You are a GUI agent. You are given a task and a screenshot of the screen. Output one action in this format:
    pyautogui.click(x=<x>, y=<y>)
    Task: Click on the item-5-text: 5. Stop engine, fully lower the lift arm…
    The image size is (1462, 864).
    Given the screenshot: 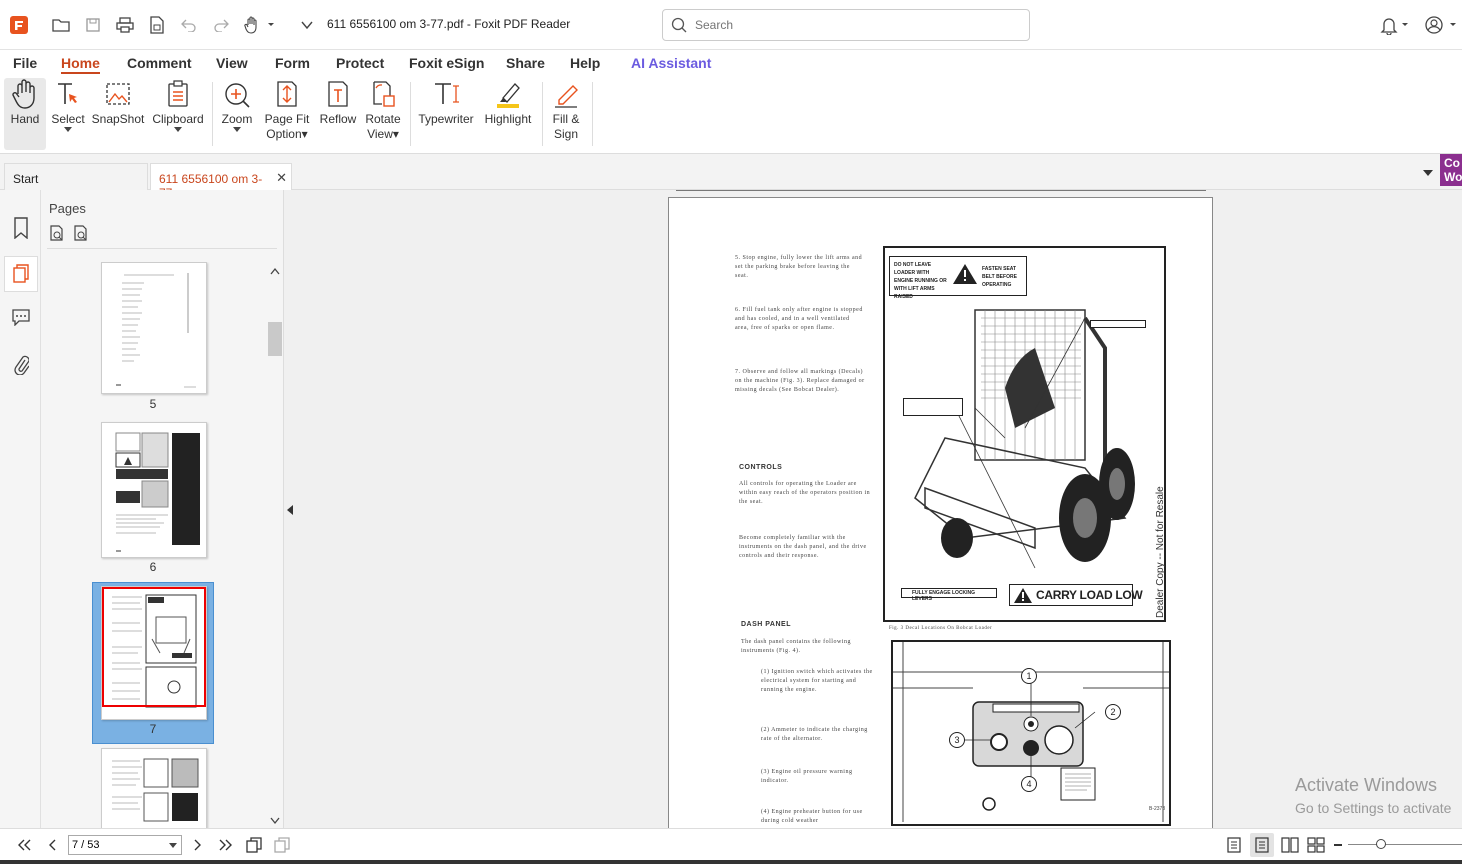 What is the action you would take?
    pyautogui.click(x=799, y=267)
    